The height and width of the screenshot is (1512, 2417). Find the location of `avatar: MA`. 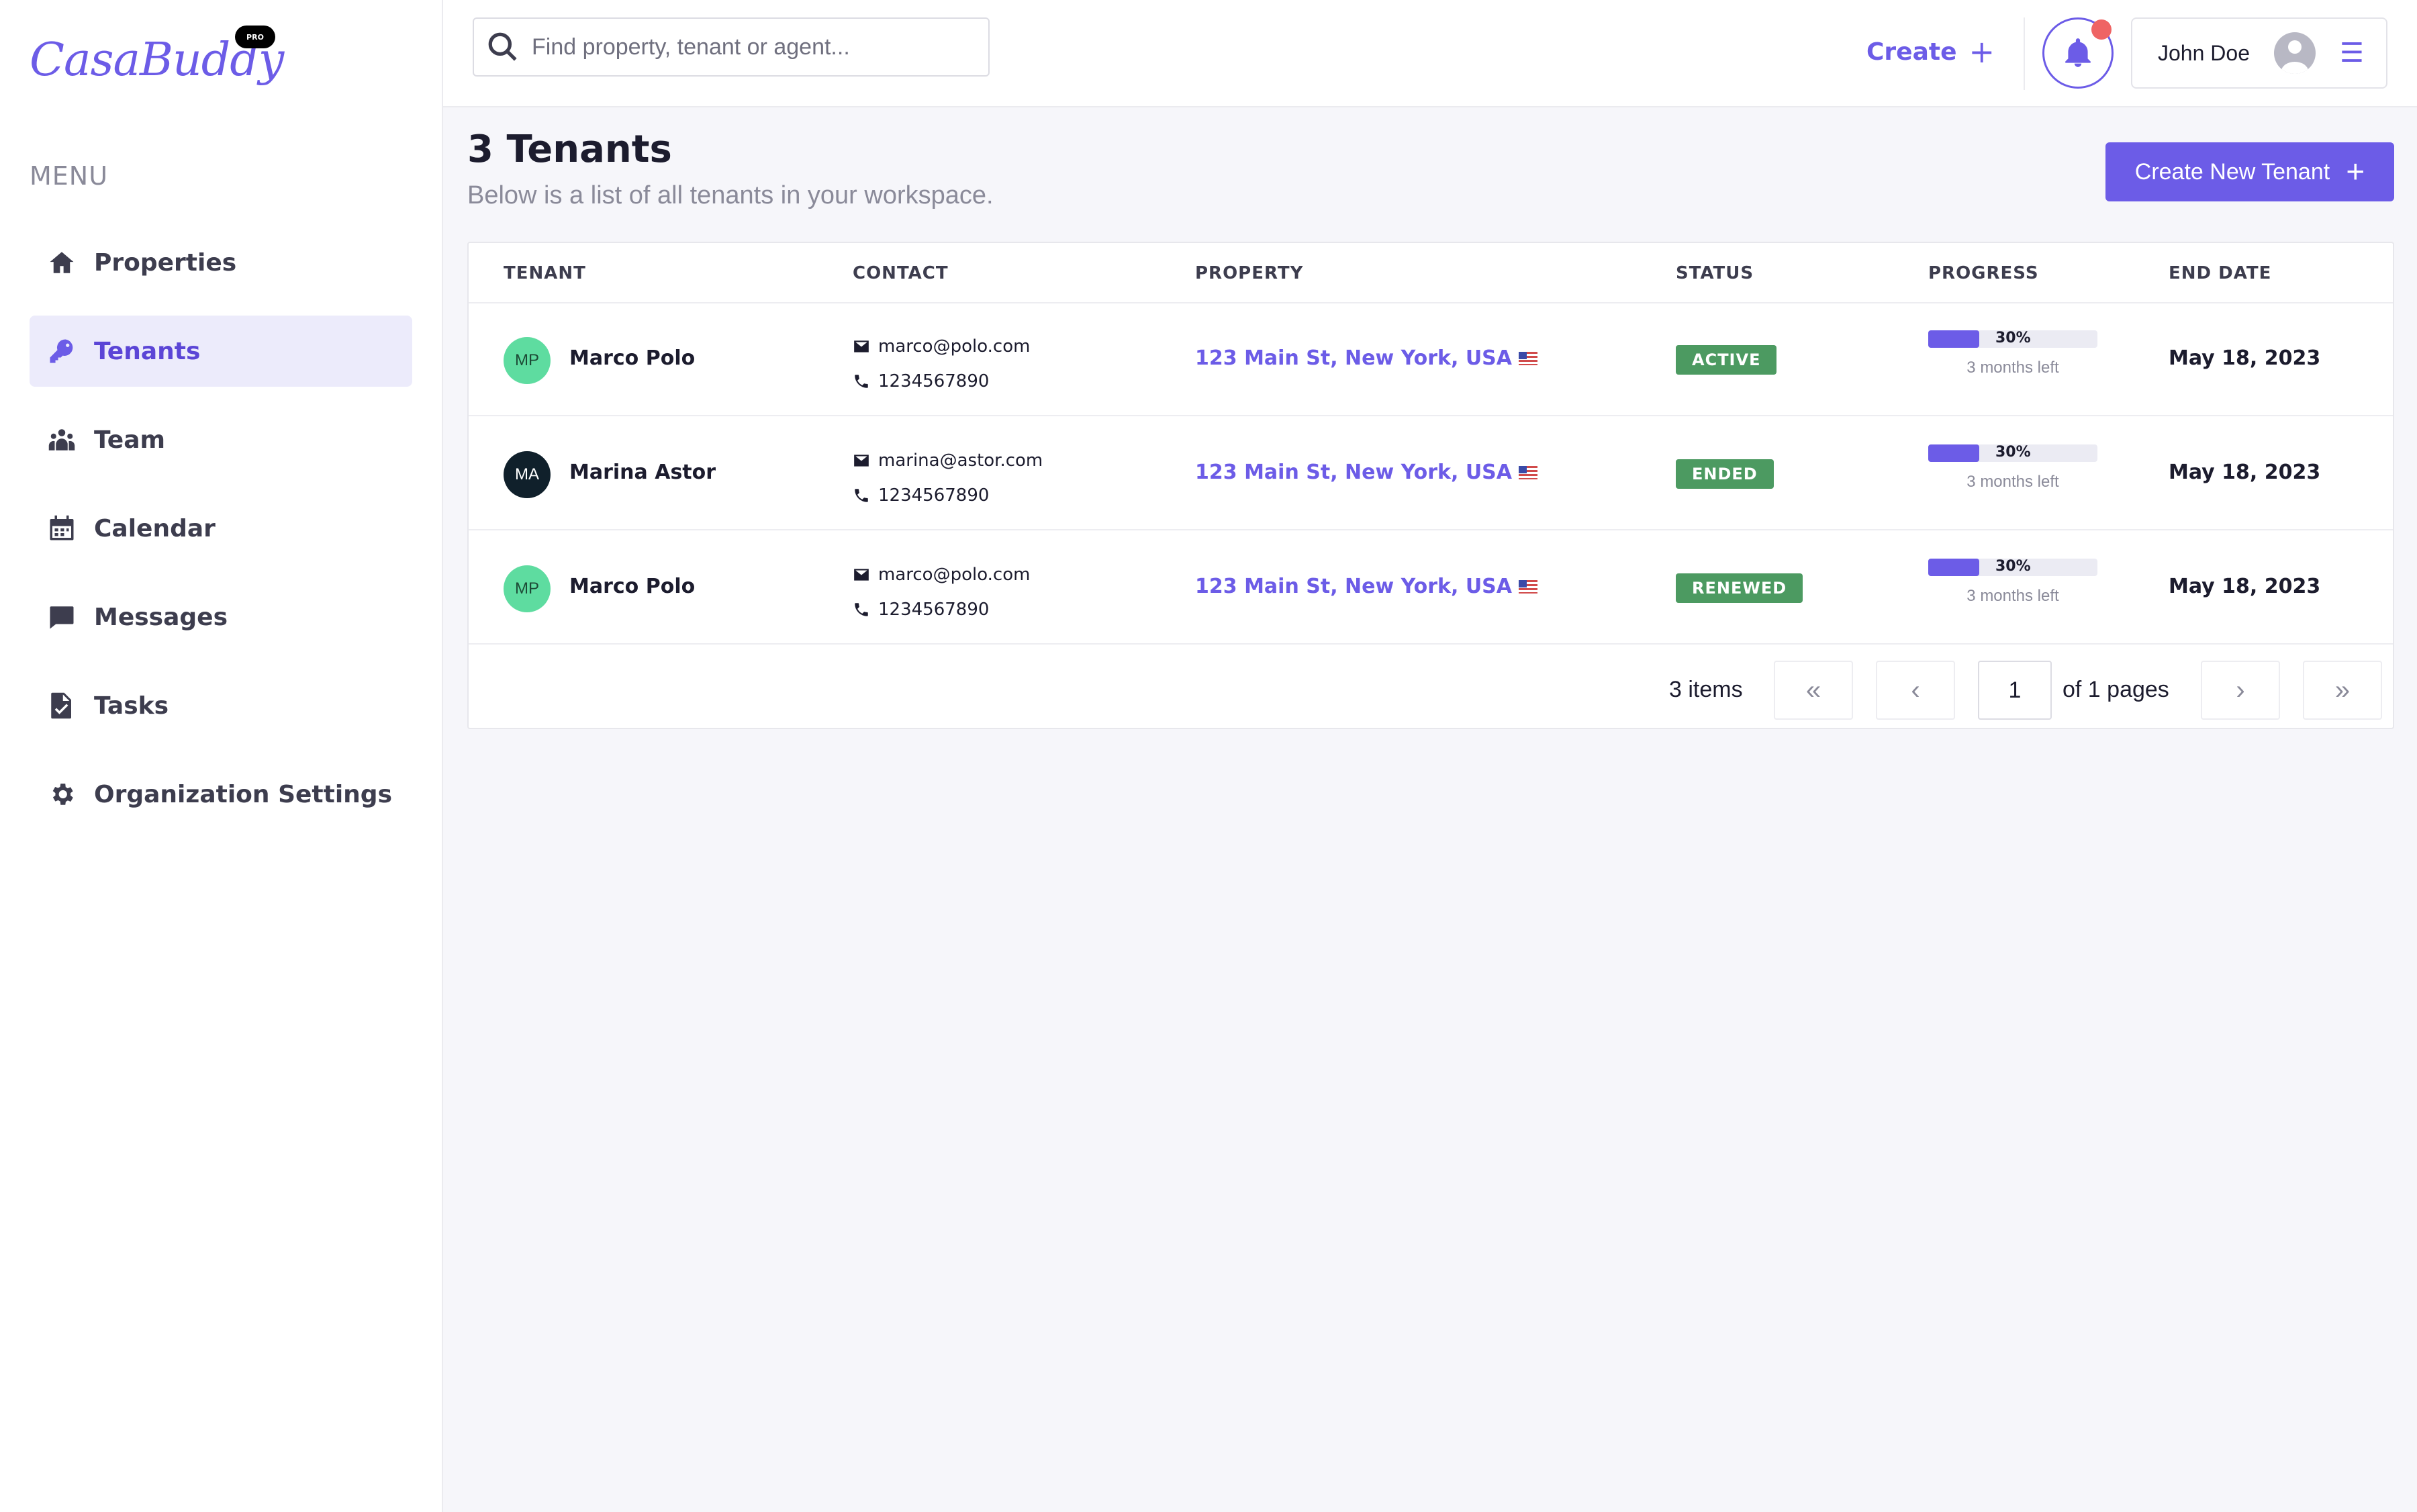

avatar: MA is located at coordinates (527, 474).